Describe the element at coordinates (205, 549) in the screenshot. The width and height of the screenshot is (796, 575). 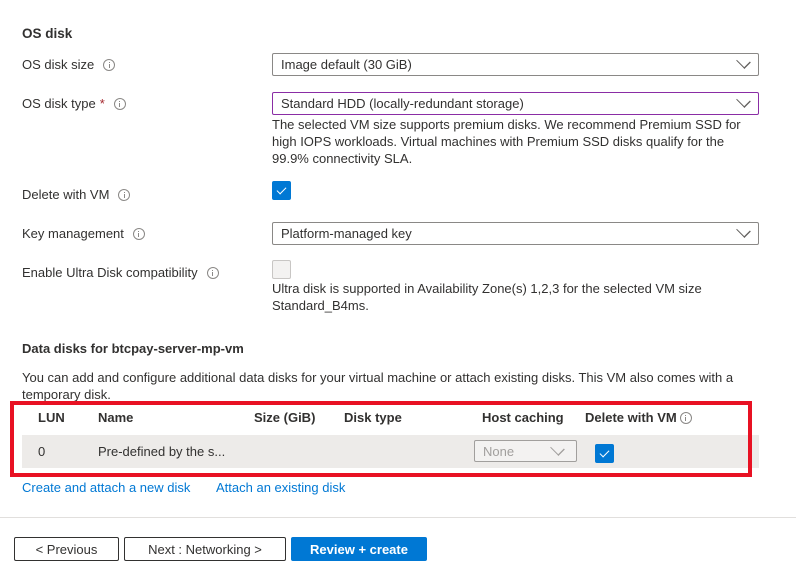
I see `next-networking-button: Next : Networking >` at that location.